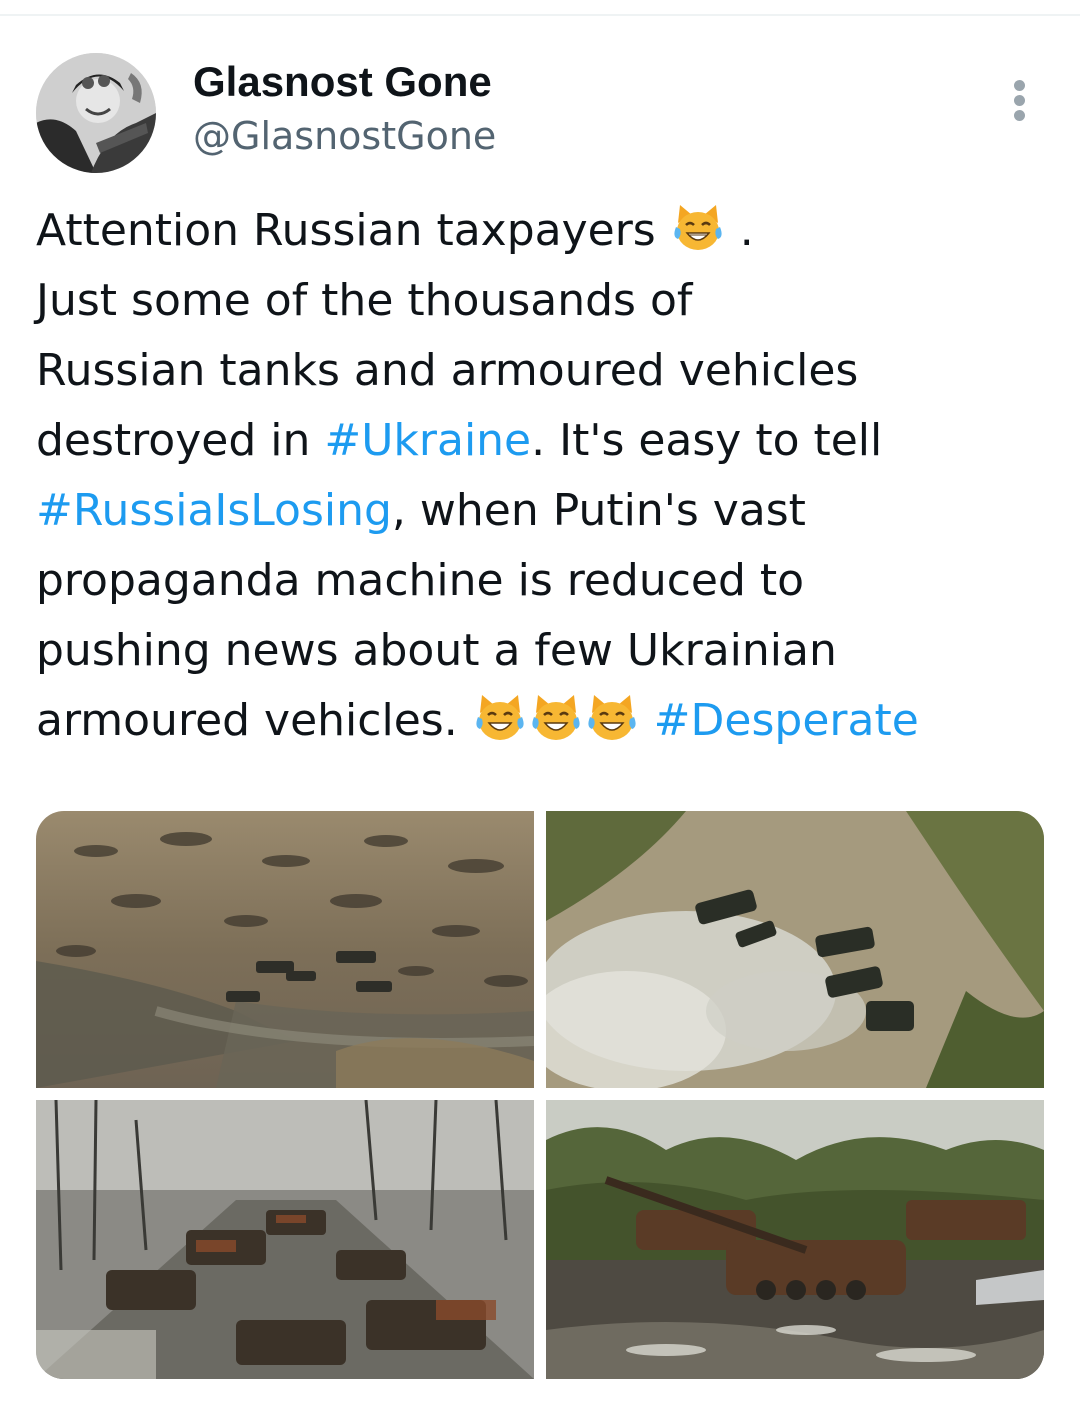  I want to click on tweet-text-segment: armoured vehicles., so click(254, 720).